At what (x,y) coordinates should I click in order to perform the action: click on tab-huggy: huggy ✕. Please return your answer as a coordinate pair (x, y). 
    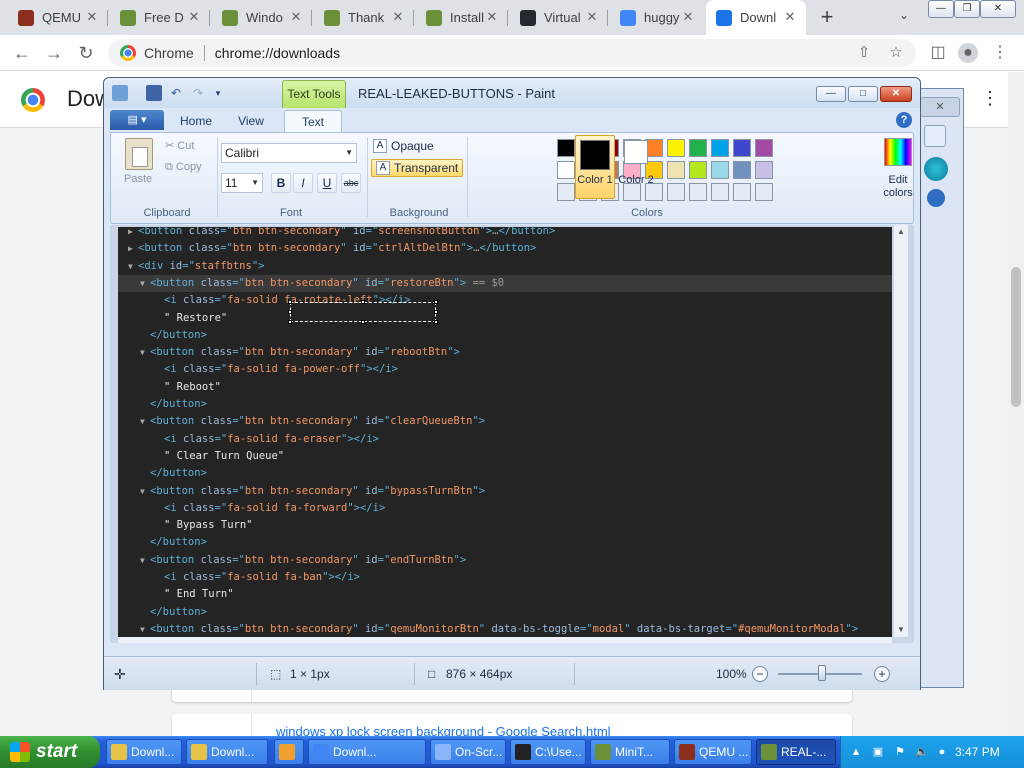
    Looking at the image, I should click on (657, 17).